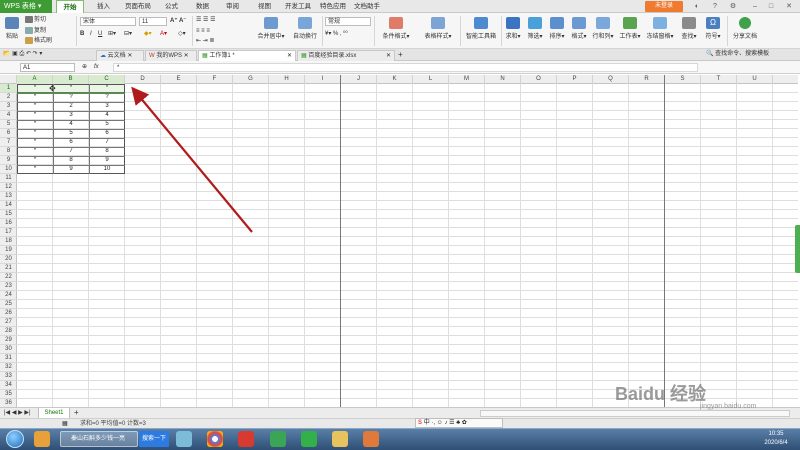  Describe the element at coordinates (635, 413) in the screenshot. I see `horizontal-scrollbar` at that location.